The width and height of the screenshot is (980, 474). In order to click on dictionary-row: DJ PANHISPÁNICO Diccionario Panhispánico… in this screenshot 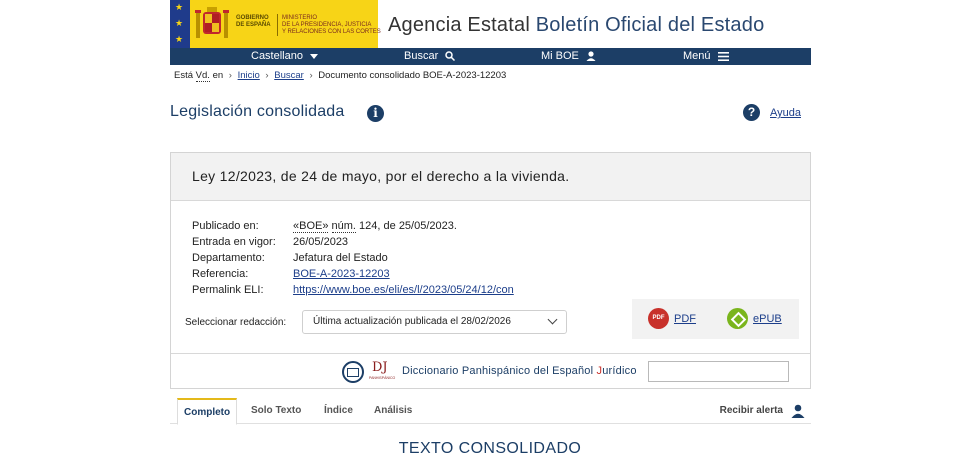, I will do `click(490, 371)`.